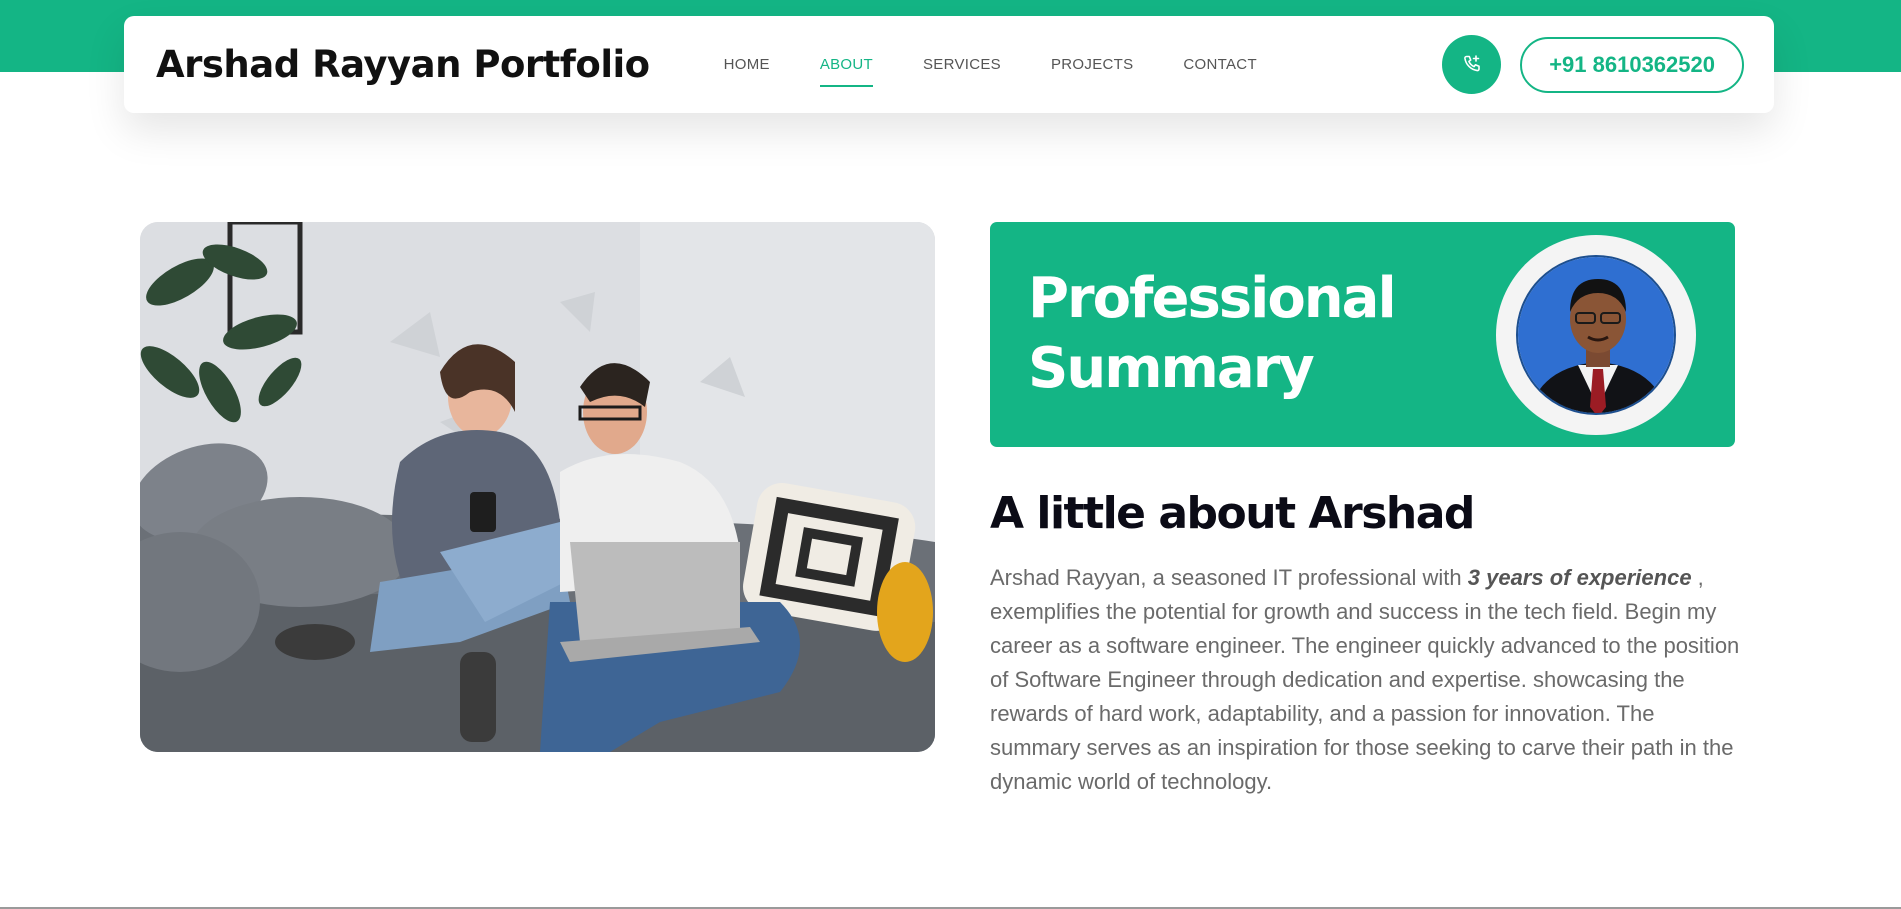  What do you see at coordinates (1219, 64) in the screenshot?
I see `nav-contact: CONTACT` at bounding box center [1219, 64].